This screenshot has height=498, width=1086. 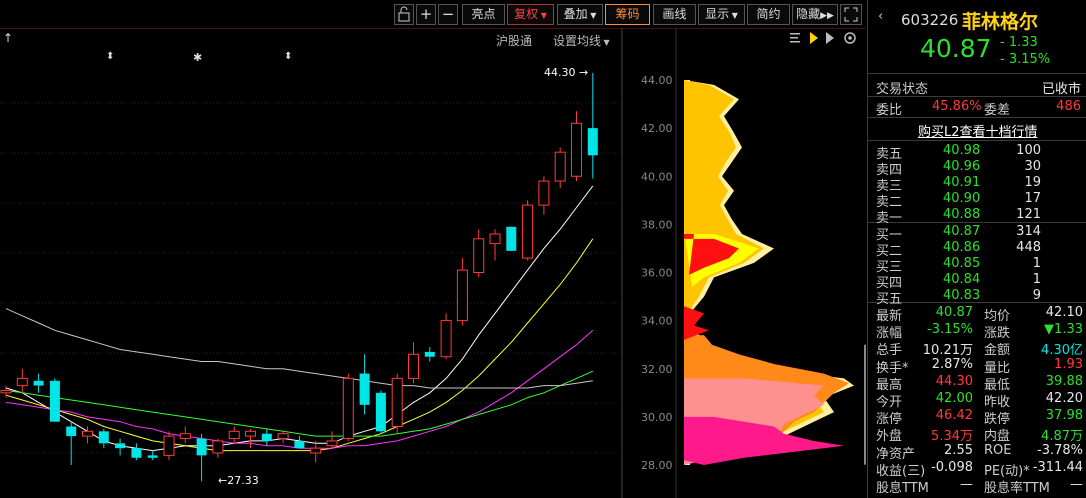 What do you see at coordinates (627, 14) in the screenshot?
I see `chouma-button: 筹码` at bounding box center [627, 14].